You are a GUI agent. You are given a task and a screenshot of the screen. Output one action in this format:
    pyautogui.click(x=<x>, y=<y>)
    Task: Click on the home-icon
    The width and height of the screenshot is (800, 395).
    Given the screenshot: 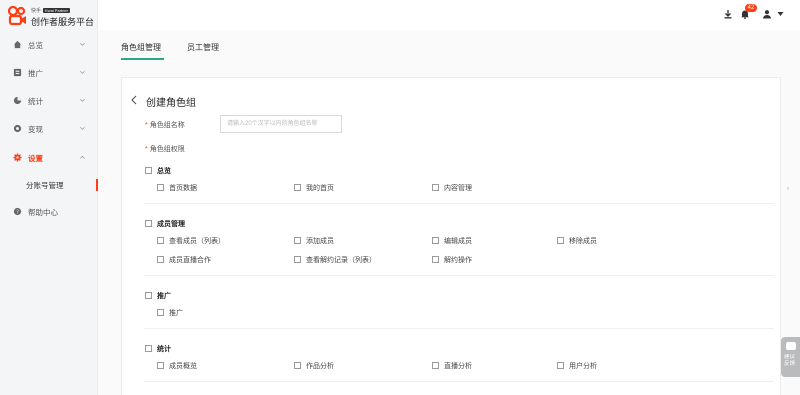 What is the action you would take?
    pyautogui.click(x=17, y=44)
    